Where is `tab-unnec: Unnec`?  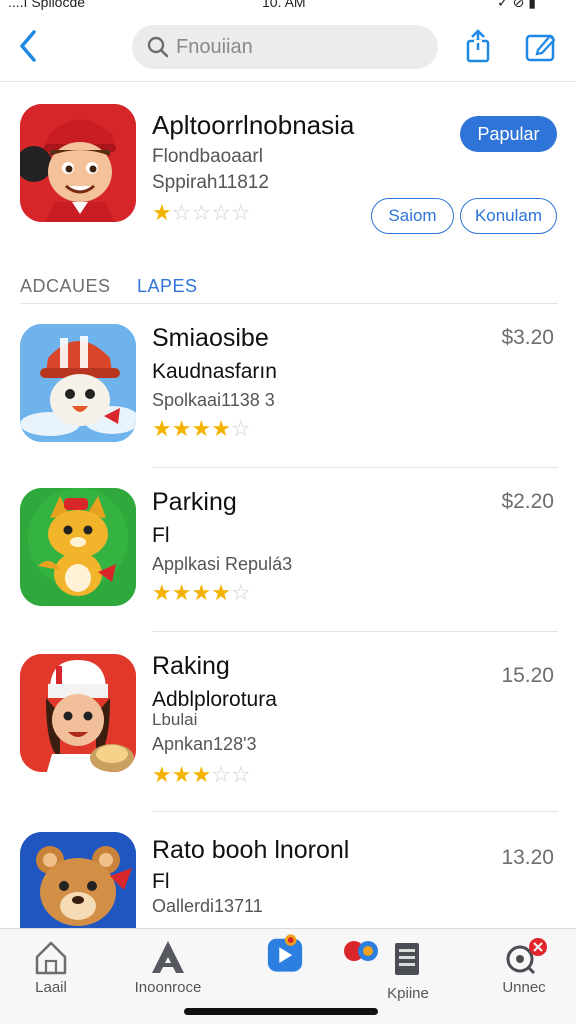 tab-unnec: Unnec is located at coordinates (524, 972).